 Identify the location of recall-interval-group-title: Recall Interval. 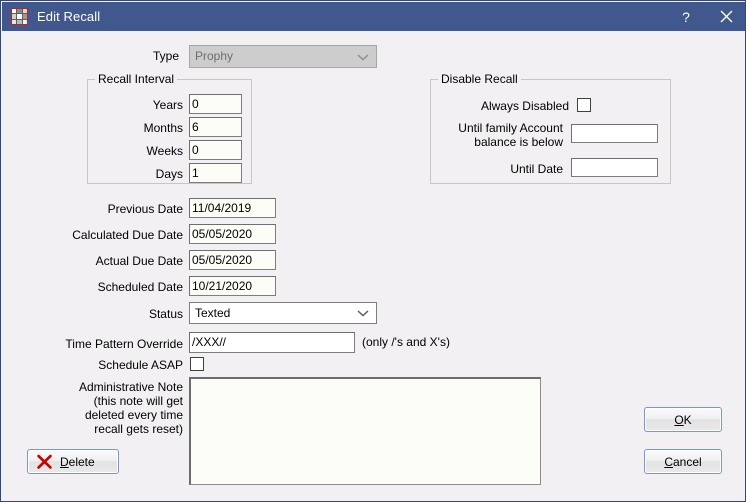
(136, 79).